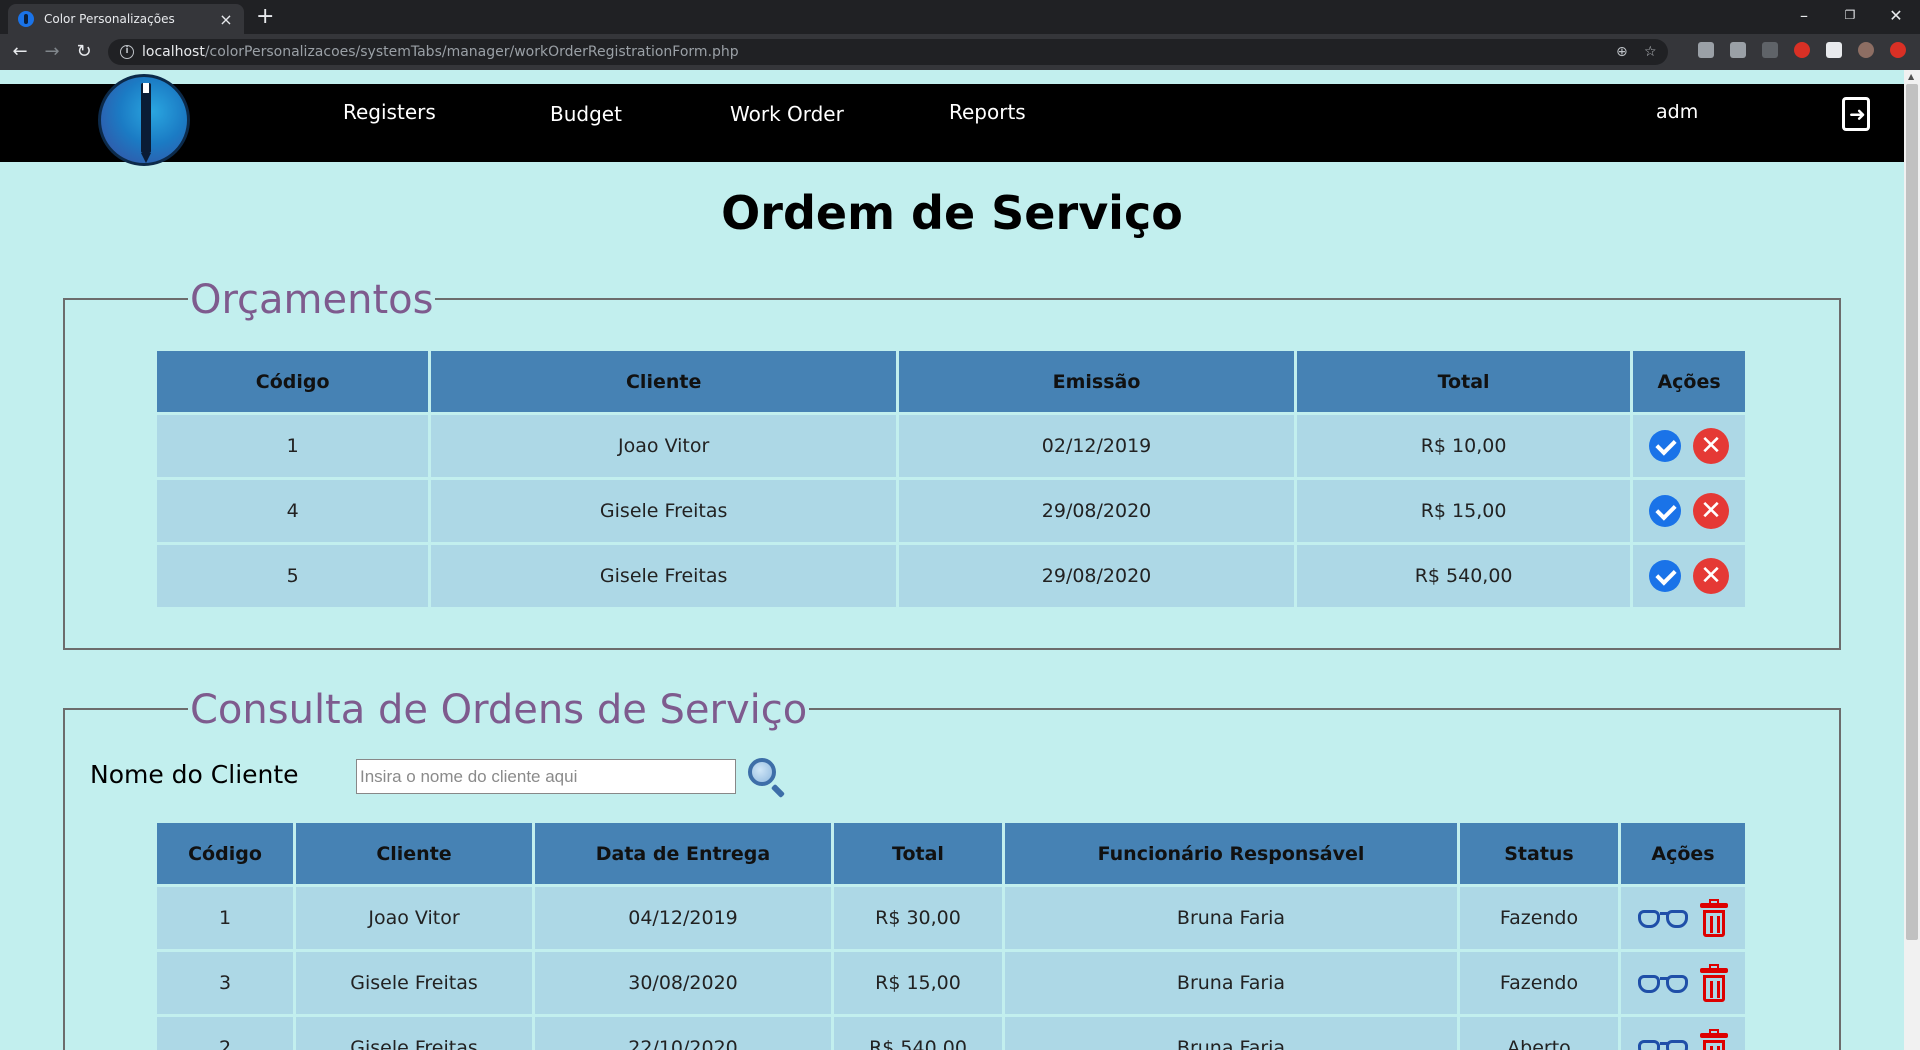 The width and height of the screenshot is (1920, 1050). Describe the element at coordinates (1834, 50) in the screenshot. I see `extensions-puzzle-icon` at that location.